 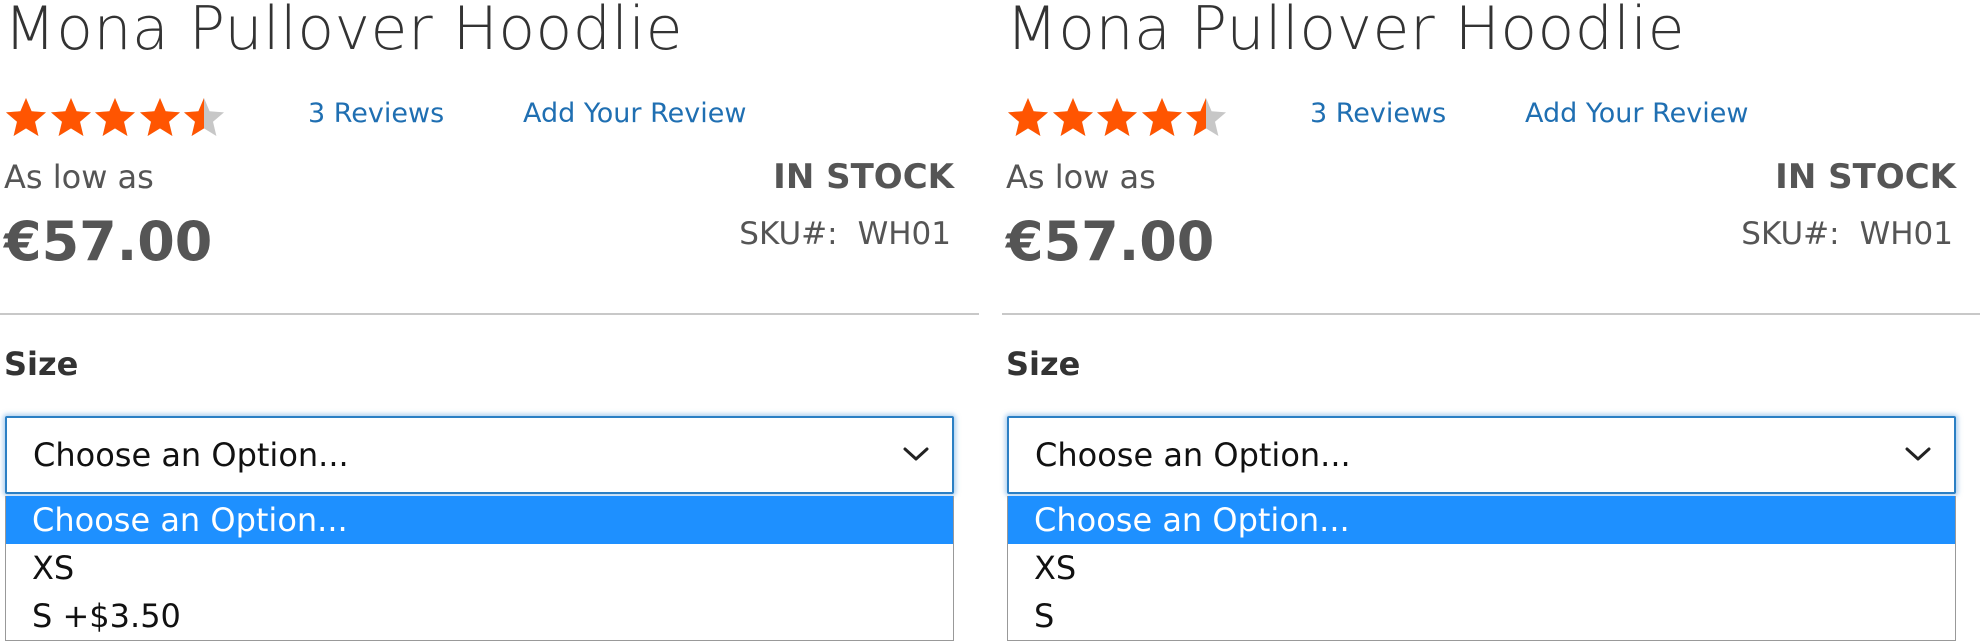 I want to click on size-options-list: Choose an Option... XS S, so click(x=1481, y=568).